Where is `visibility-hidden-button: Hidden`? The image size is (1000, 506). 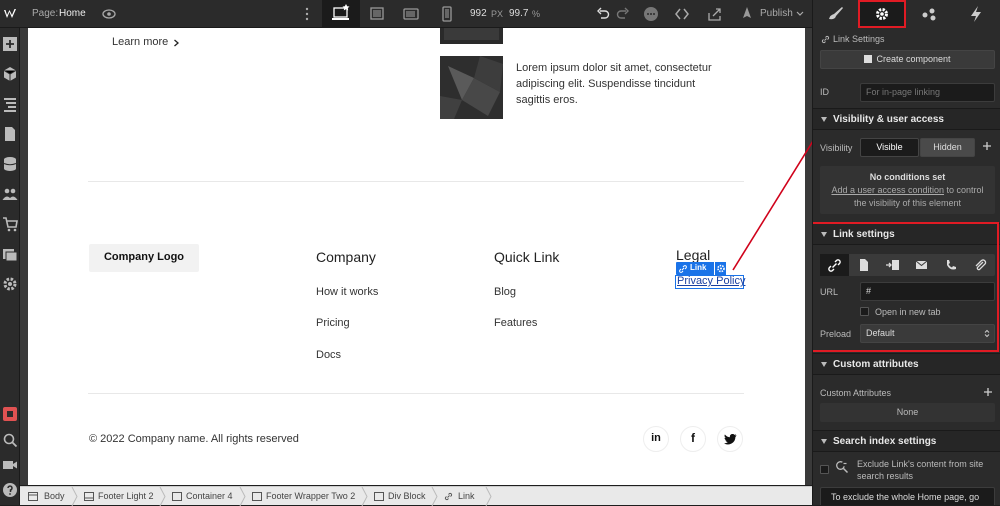
visibility-hidden-button: Hidden is located at coordinates (947, 147).